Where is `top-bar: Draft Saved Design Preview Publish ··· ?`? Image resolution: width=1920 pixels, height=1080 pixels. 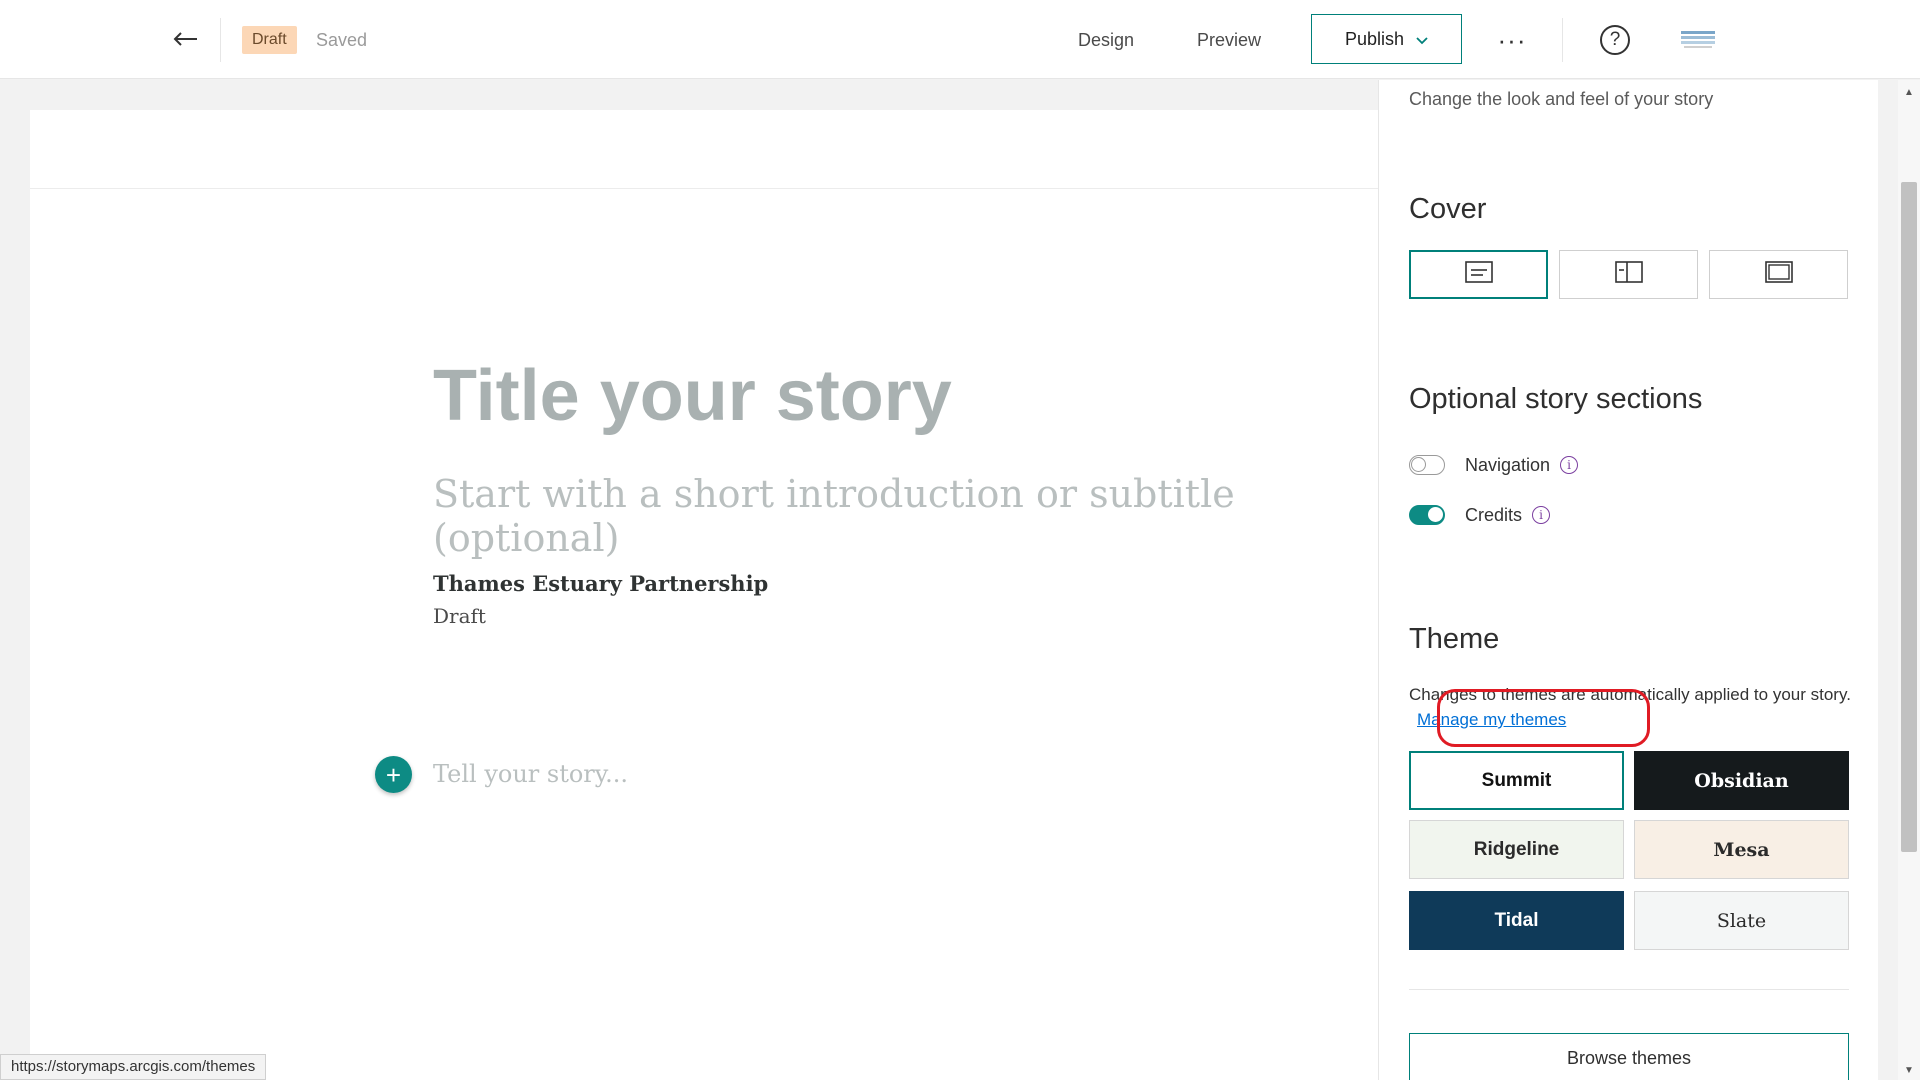
top-bar: Draft Saved Design Preview Publish ··· ? is located at coordinates (960, 39).